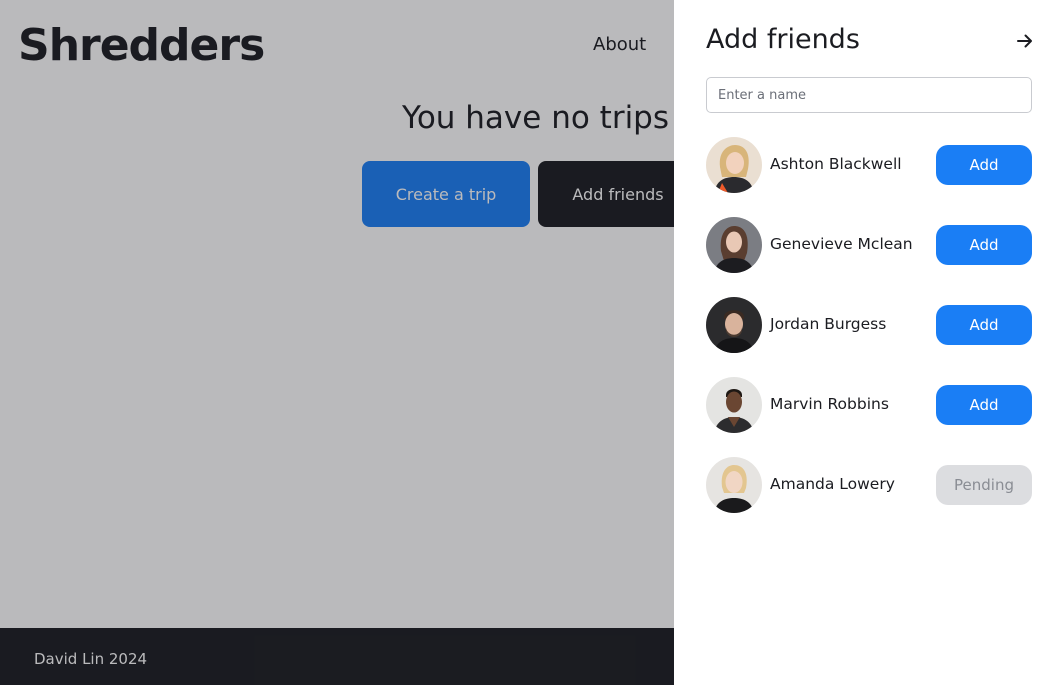 The height and width of the screenshot is (685, 1061). I want to click on friend-name: Genevieve Mclean, so click(841, 244).